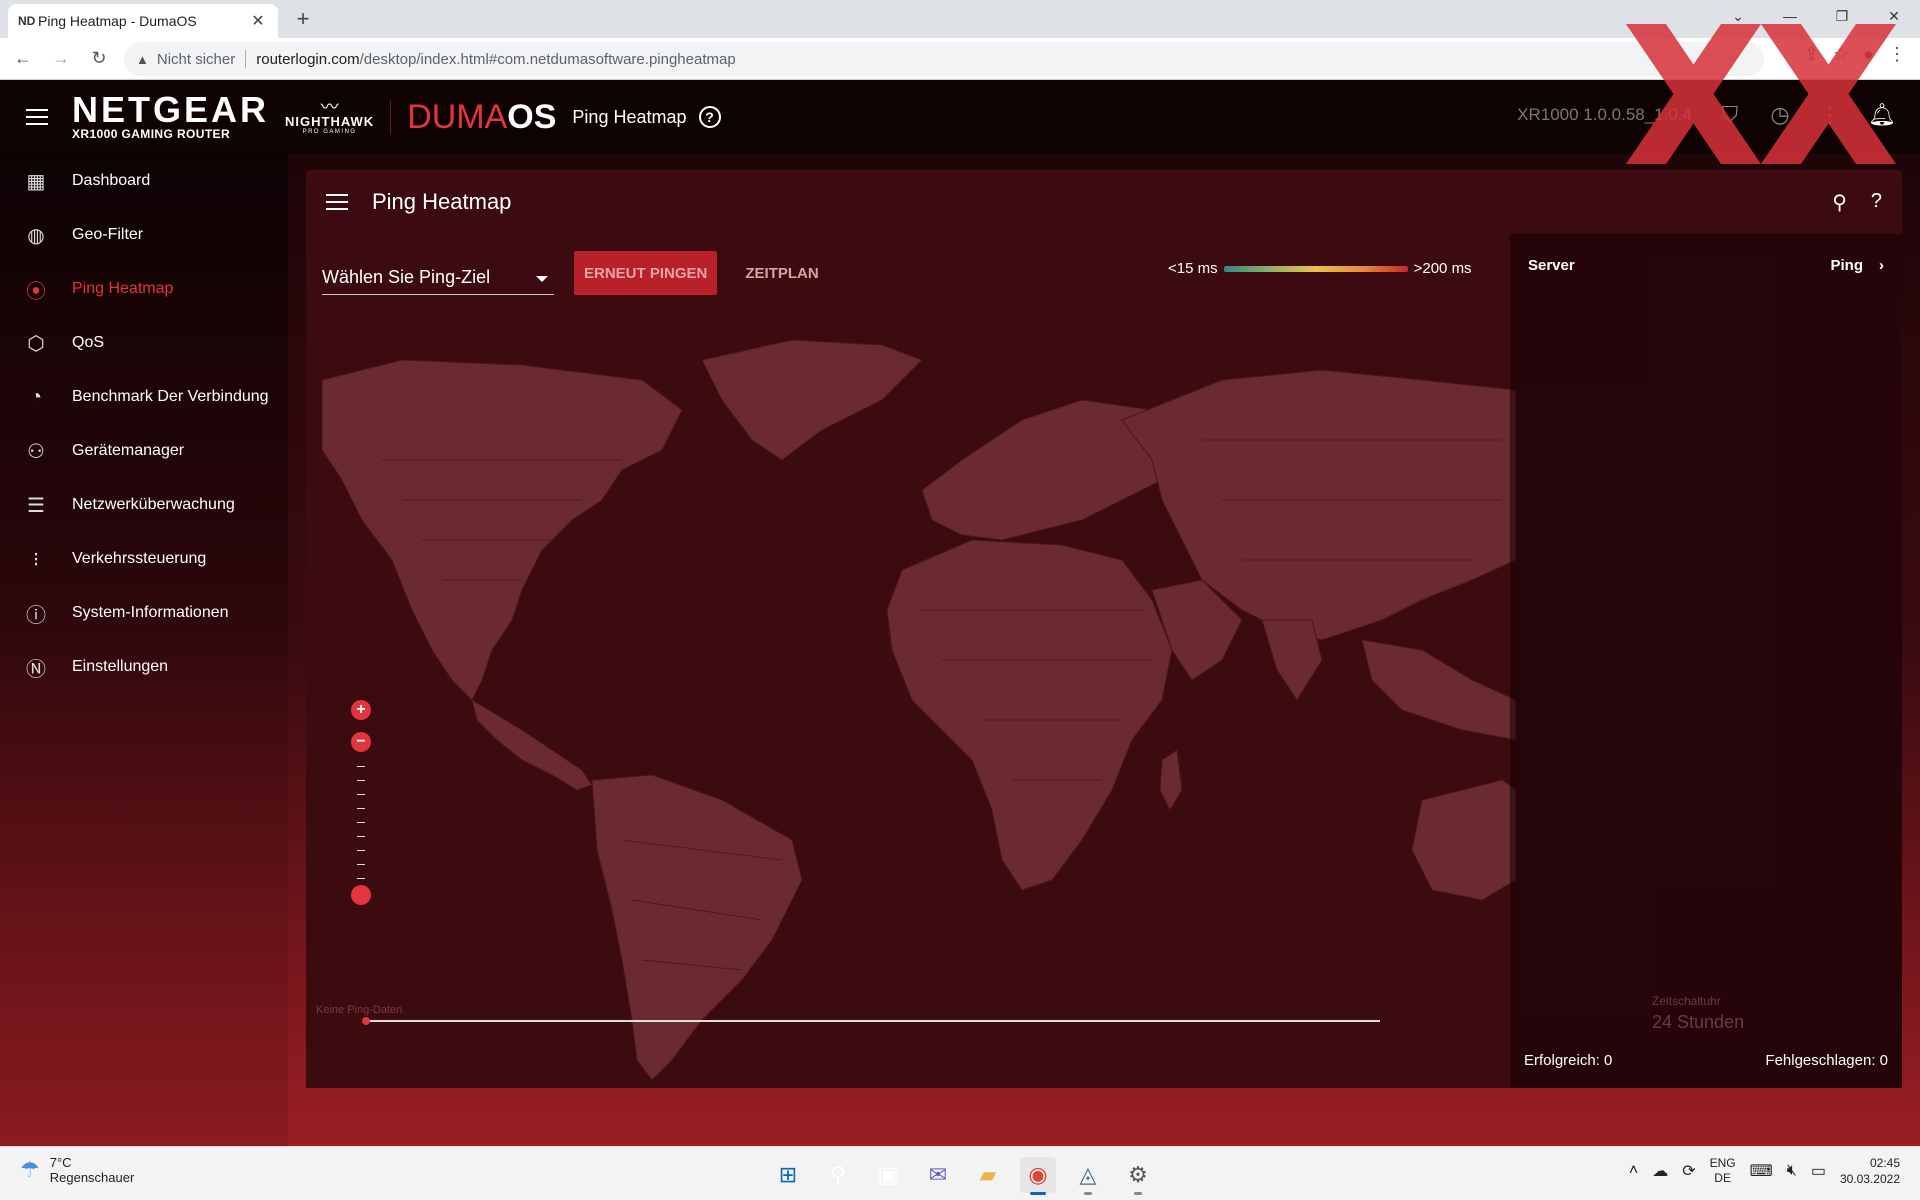  Describe the element at coordinates (542, 279) in the screenshot. I see `dropdown-caret-icon` at that location.